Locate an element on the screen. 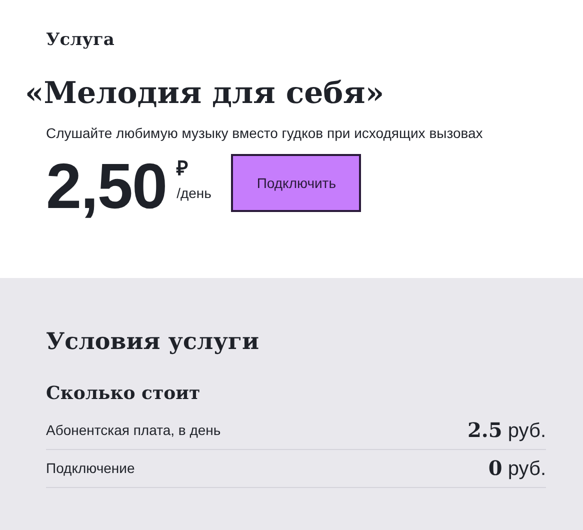  cost-subtitle: Сколько стоит is located at coordinates (123, 394).